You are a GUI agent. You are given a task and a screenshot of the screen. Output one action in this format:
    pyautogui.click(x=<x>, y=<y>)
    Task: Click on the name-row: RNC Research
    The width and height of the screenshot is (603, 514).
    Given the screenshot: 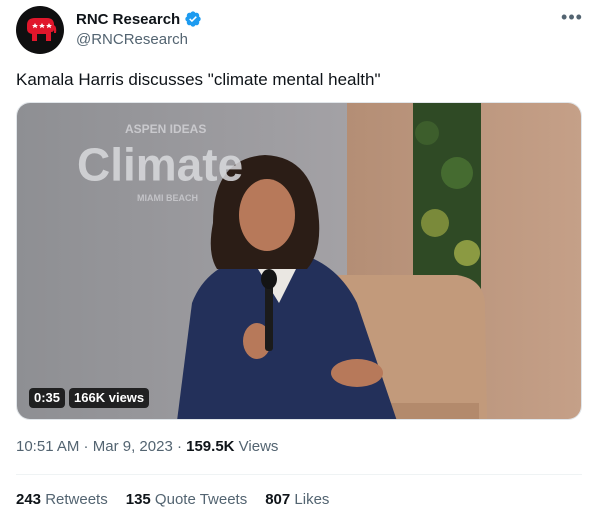 What is the action you would take?
    pyautogui.click(x=139, y=19)
    